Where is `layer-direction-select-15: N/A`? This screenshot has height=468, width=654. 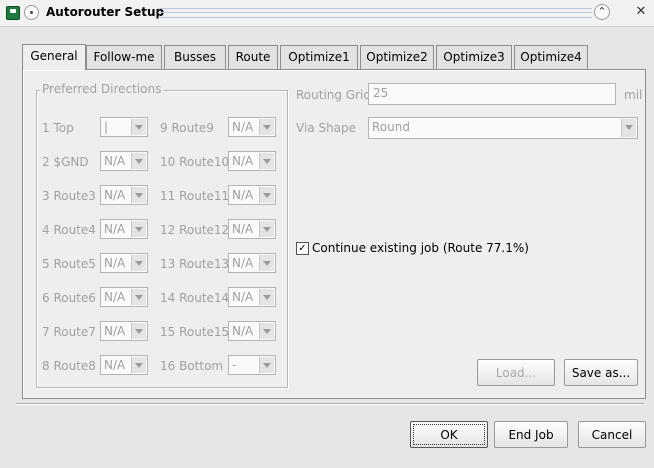 layer-direction-select-15: N/A is located at coordinates (252, 331).